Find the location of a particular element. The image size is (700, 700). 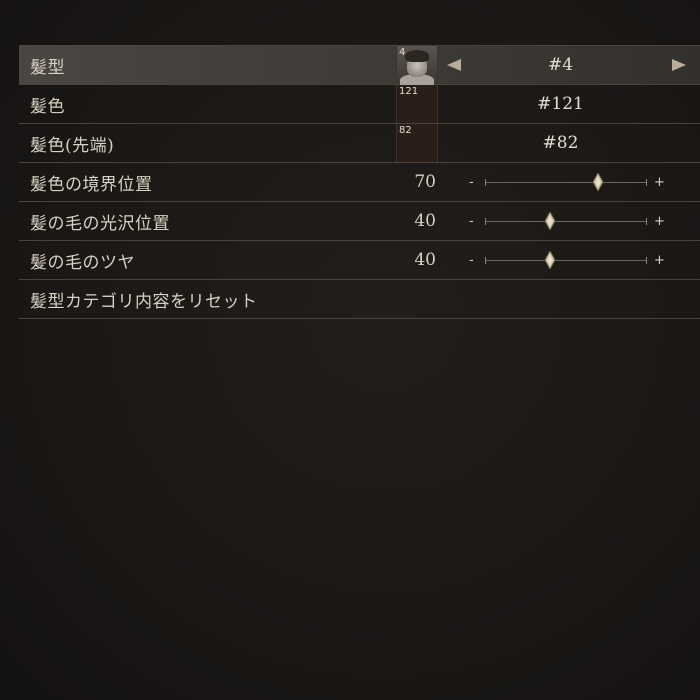

hairstyle-value: #4 is located at coordinates (560, 65).